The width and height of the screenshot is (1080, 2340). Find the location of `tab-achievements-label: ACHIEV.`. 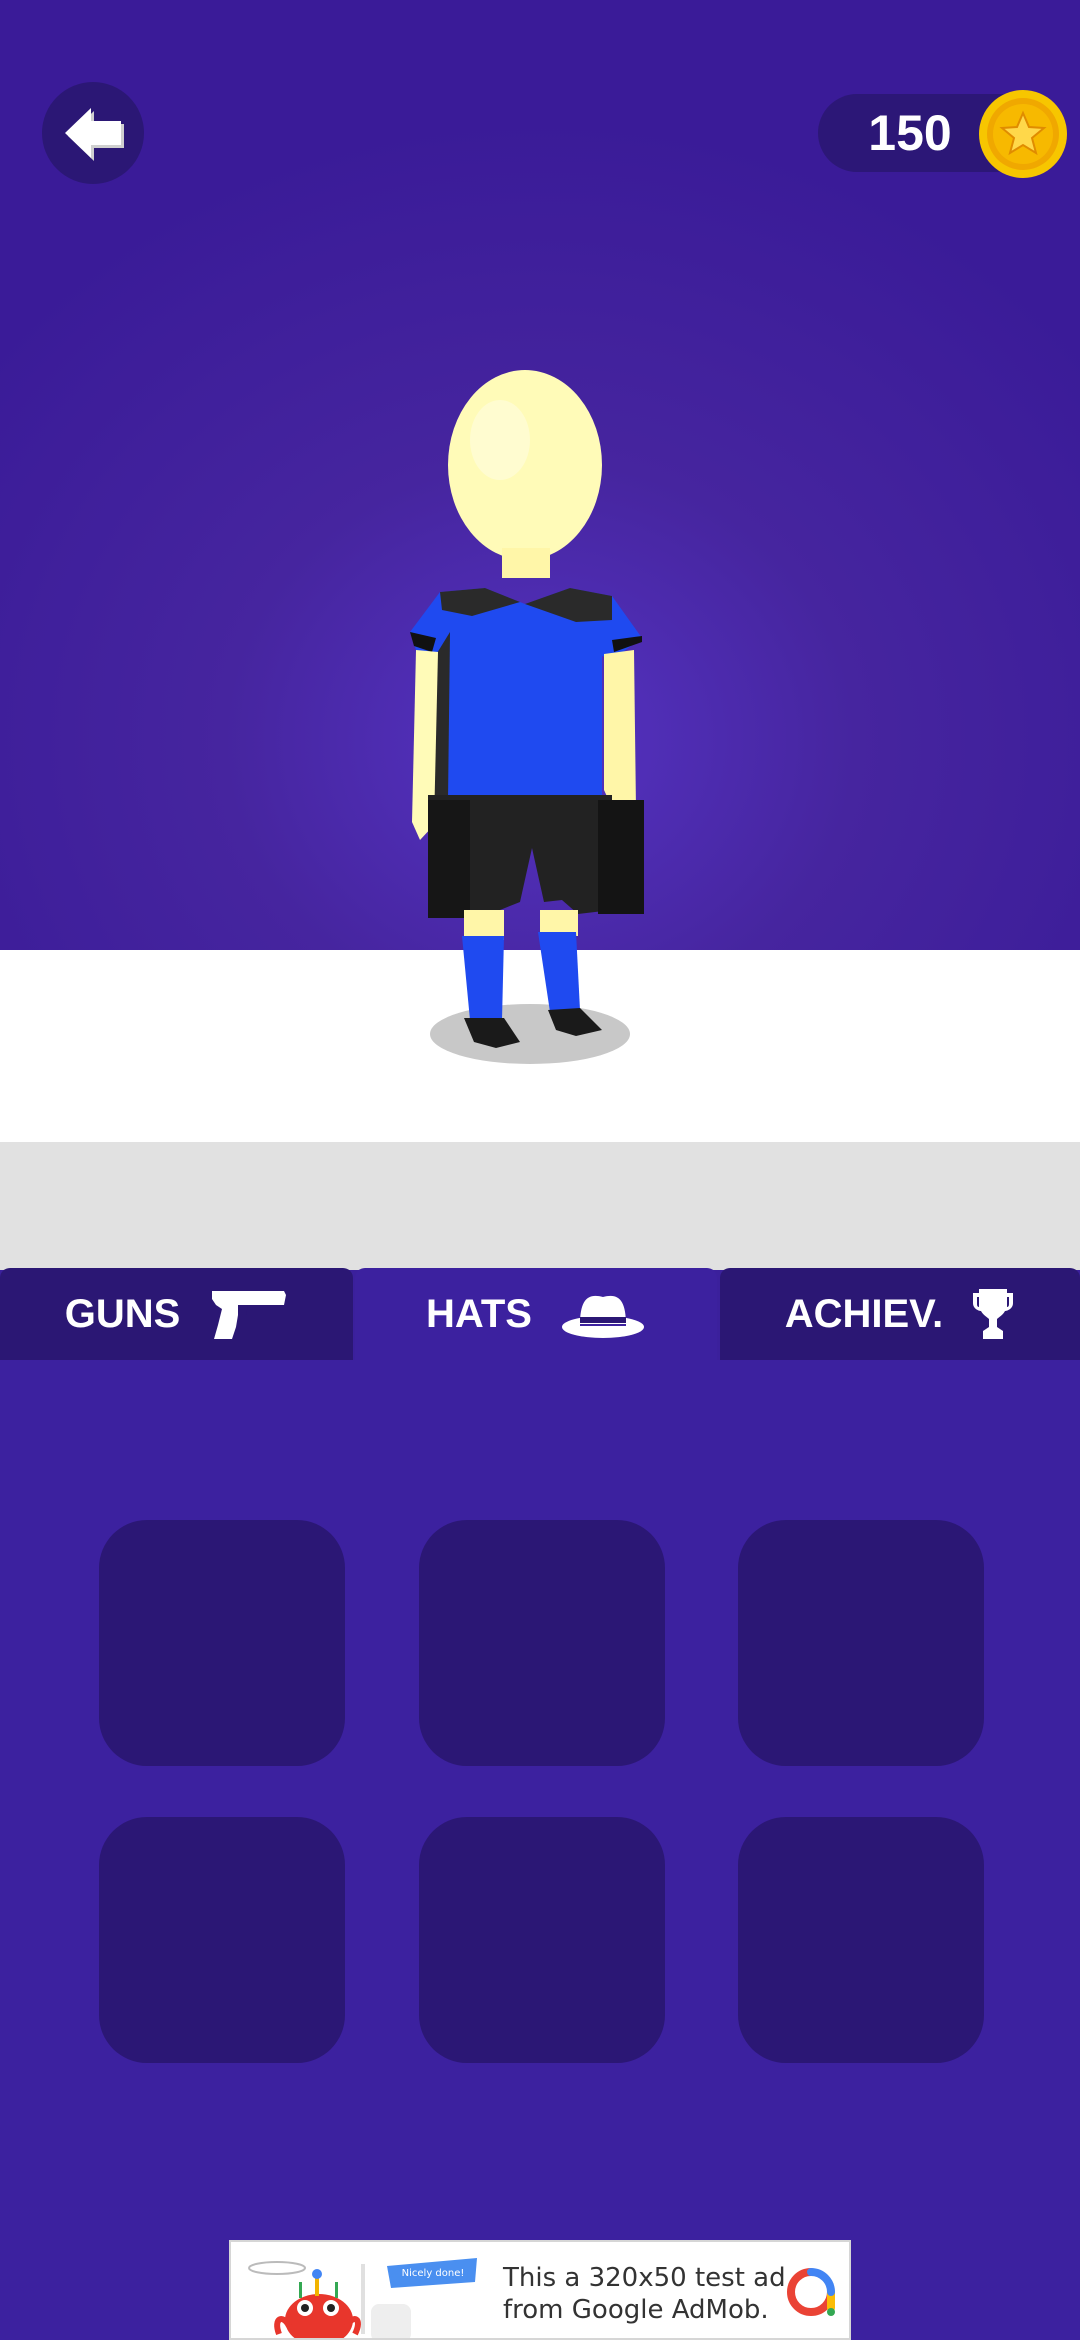

tab-achievements-label: ACHIEV. is located at coordinates (864, 1313).